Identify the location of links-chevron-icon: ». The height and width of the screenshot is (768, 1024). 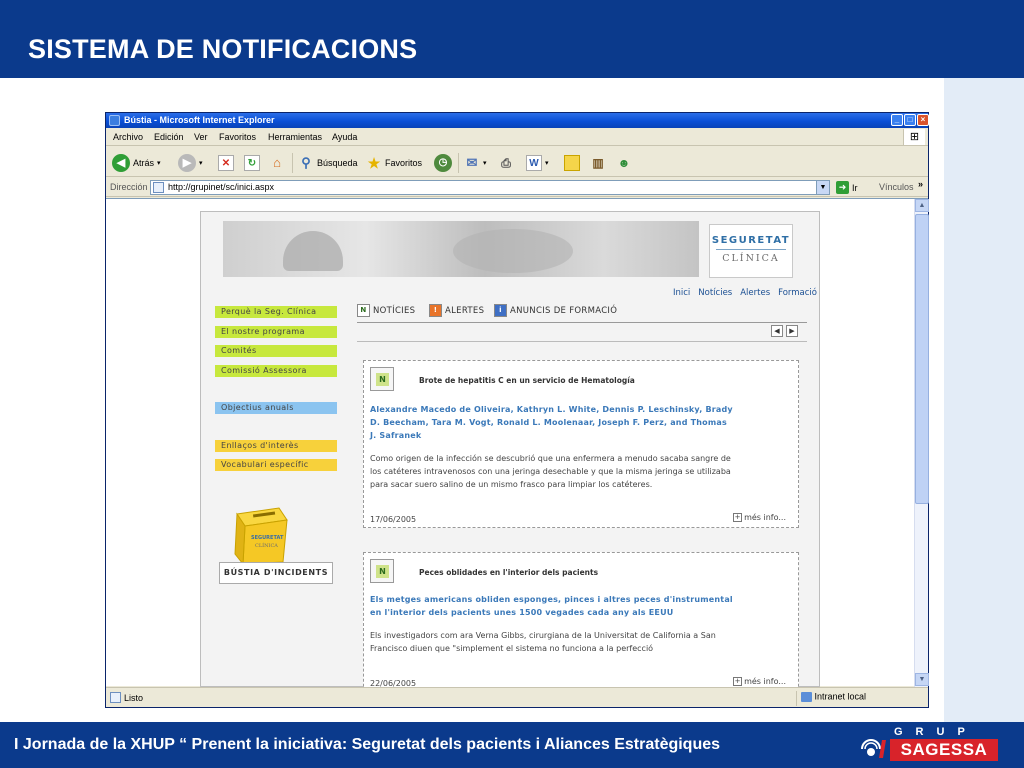
(920, 184).